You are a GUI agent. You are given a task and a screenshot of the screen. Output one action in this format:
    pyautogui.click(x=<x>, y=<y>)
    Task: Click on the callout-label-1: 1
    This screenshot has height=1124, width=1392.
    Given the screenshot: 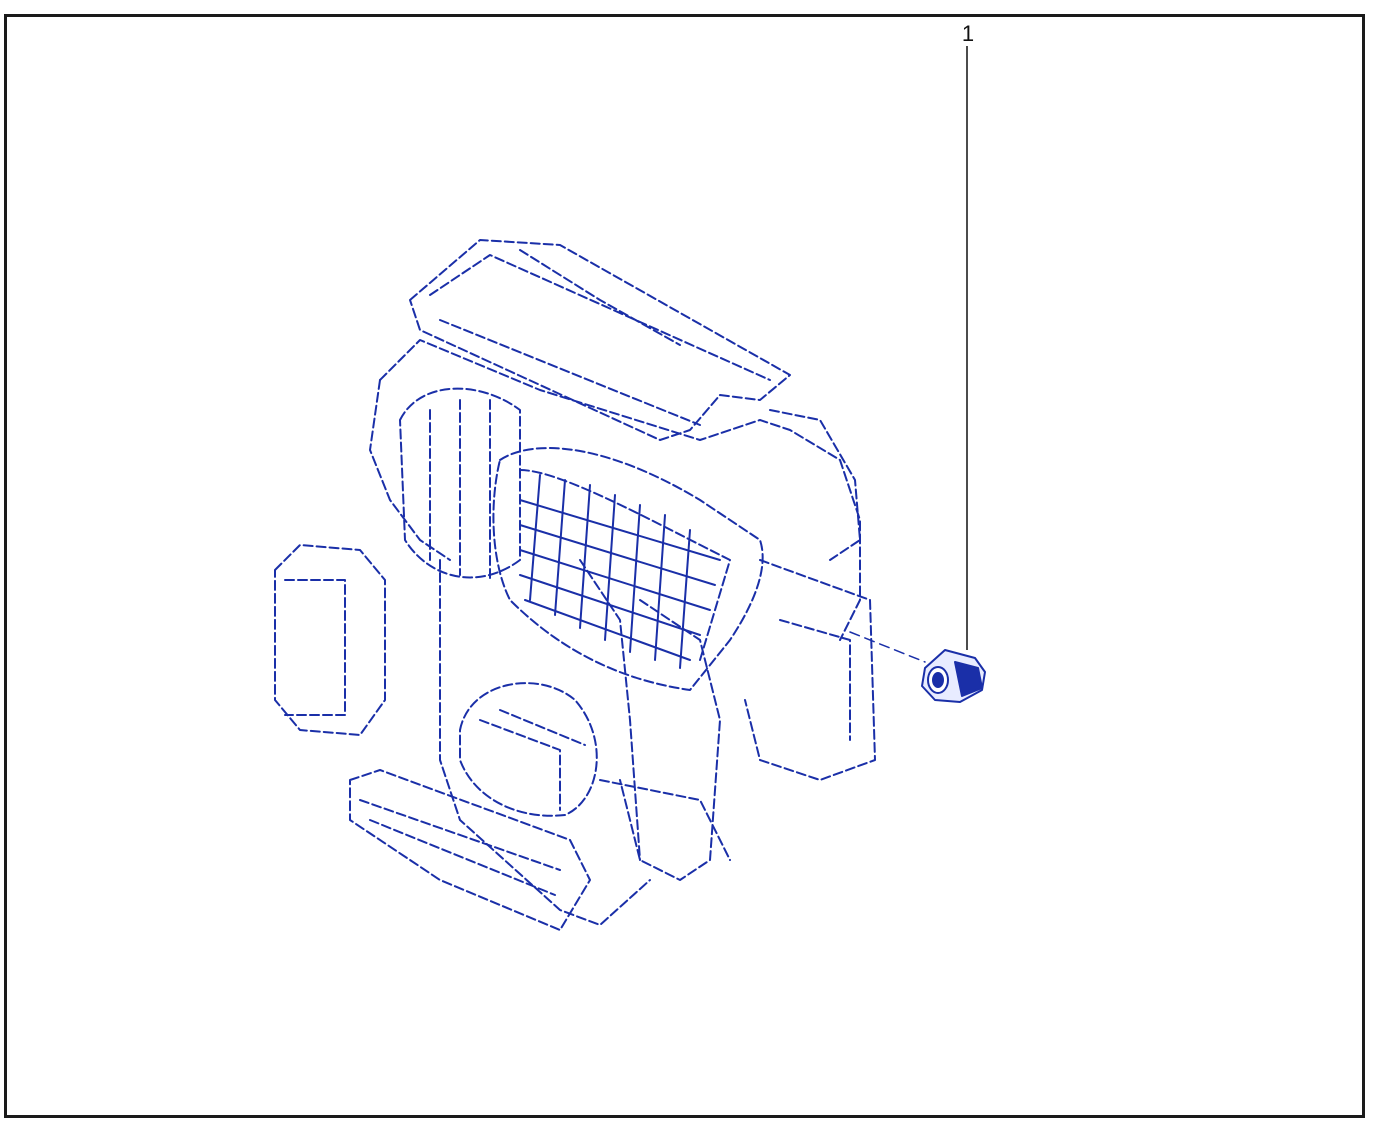 What is the action you would take?
    pyautogui.click(x=968, y=33)
    